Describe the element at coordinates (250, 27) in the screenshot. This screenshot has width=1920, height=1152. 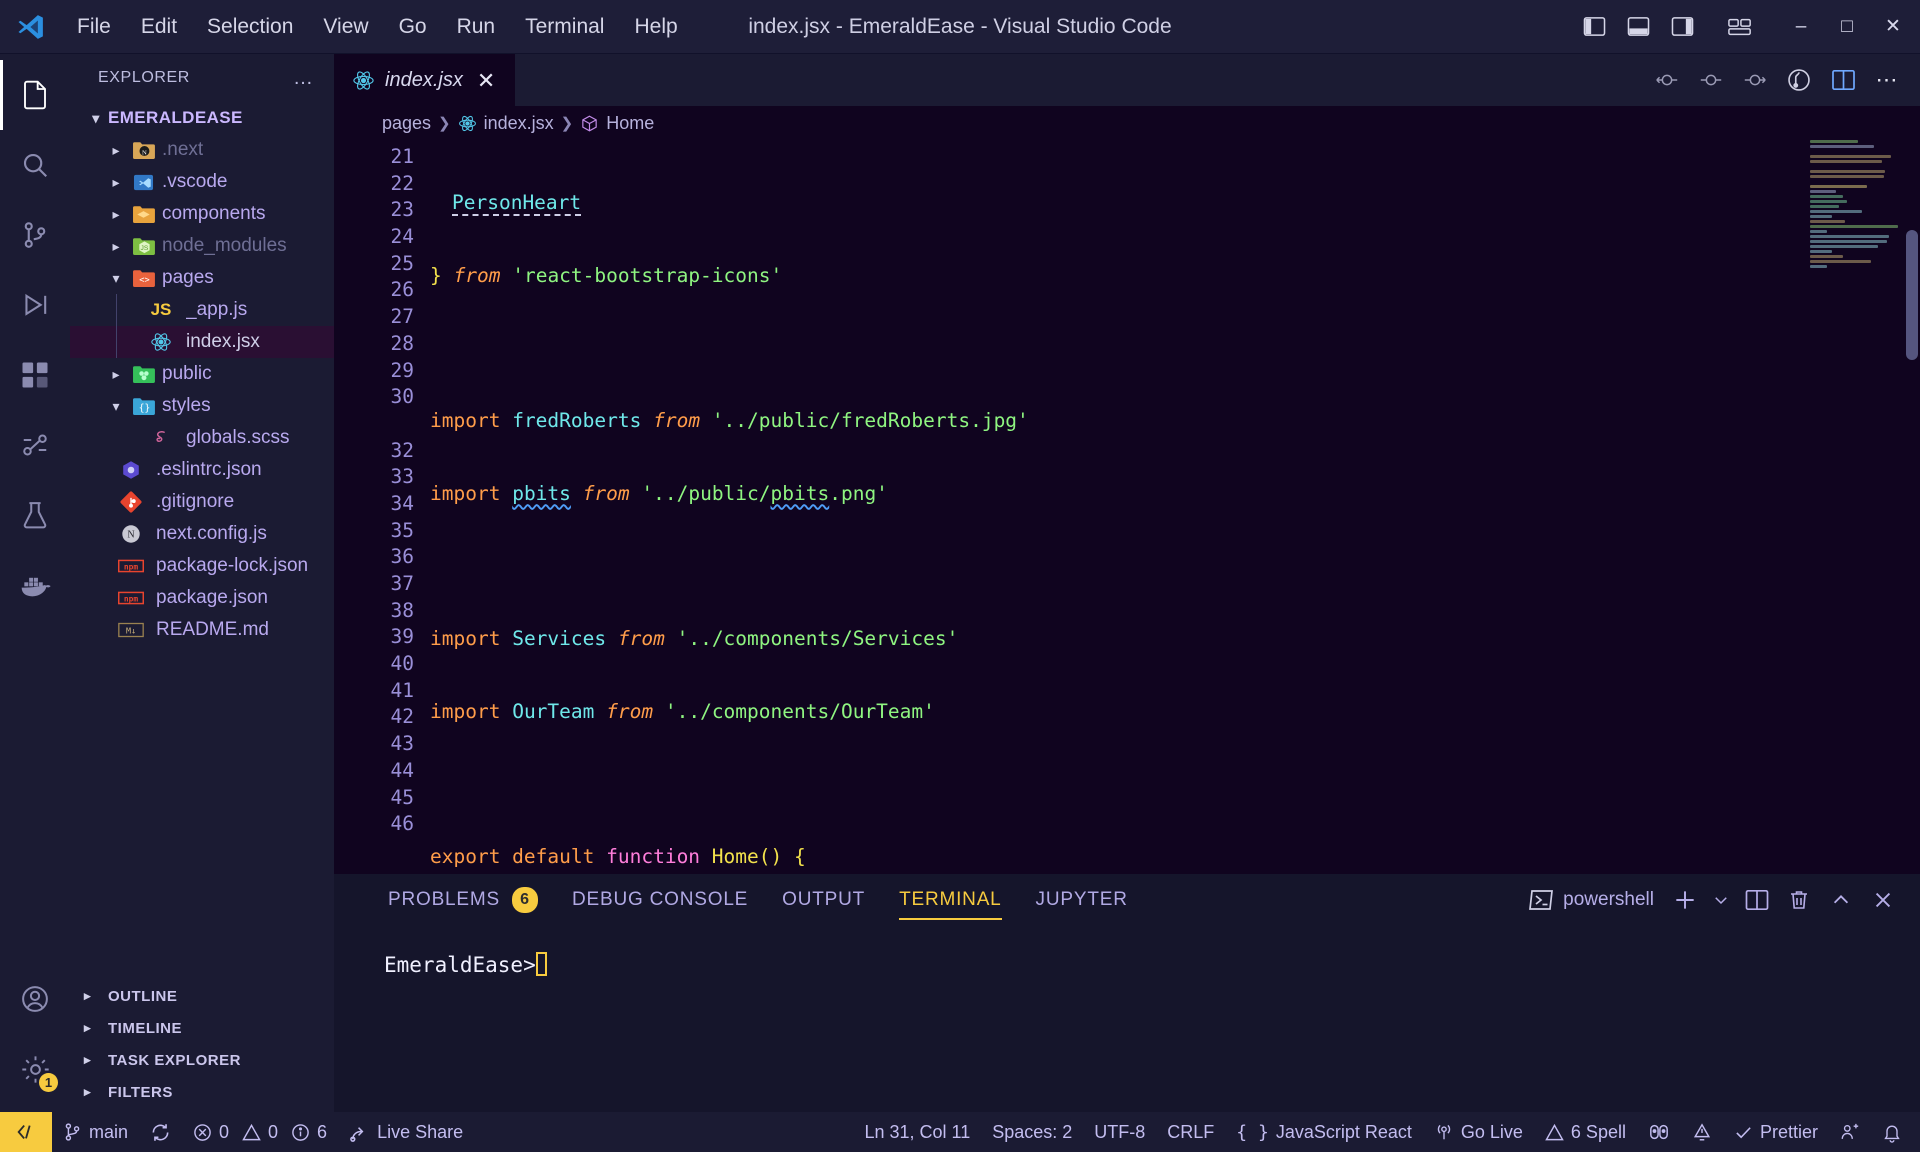
I see `menu-selection: Selection` at that location.